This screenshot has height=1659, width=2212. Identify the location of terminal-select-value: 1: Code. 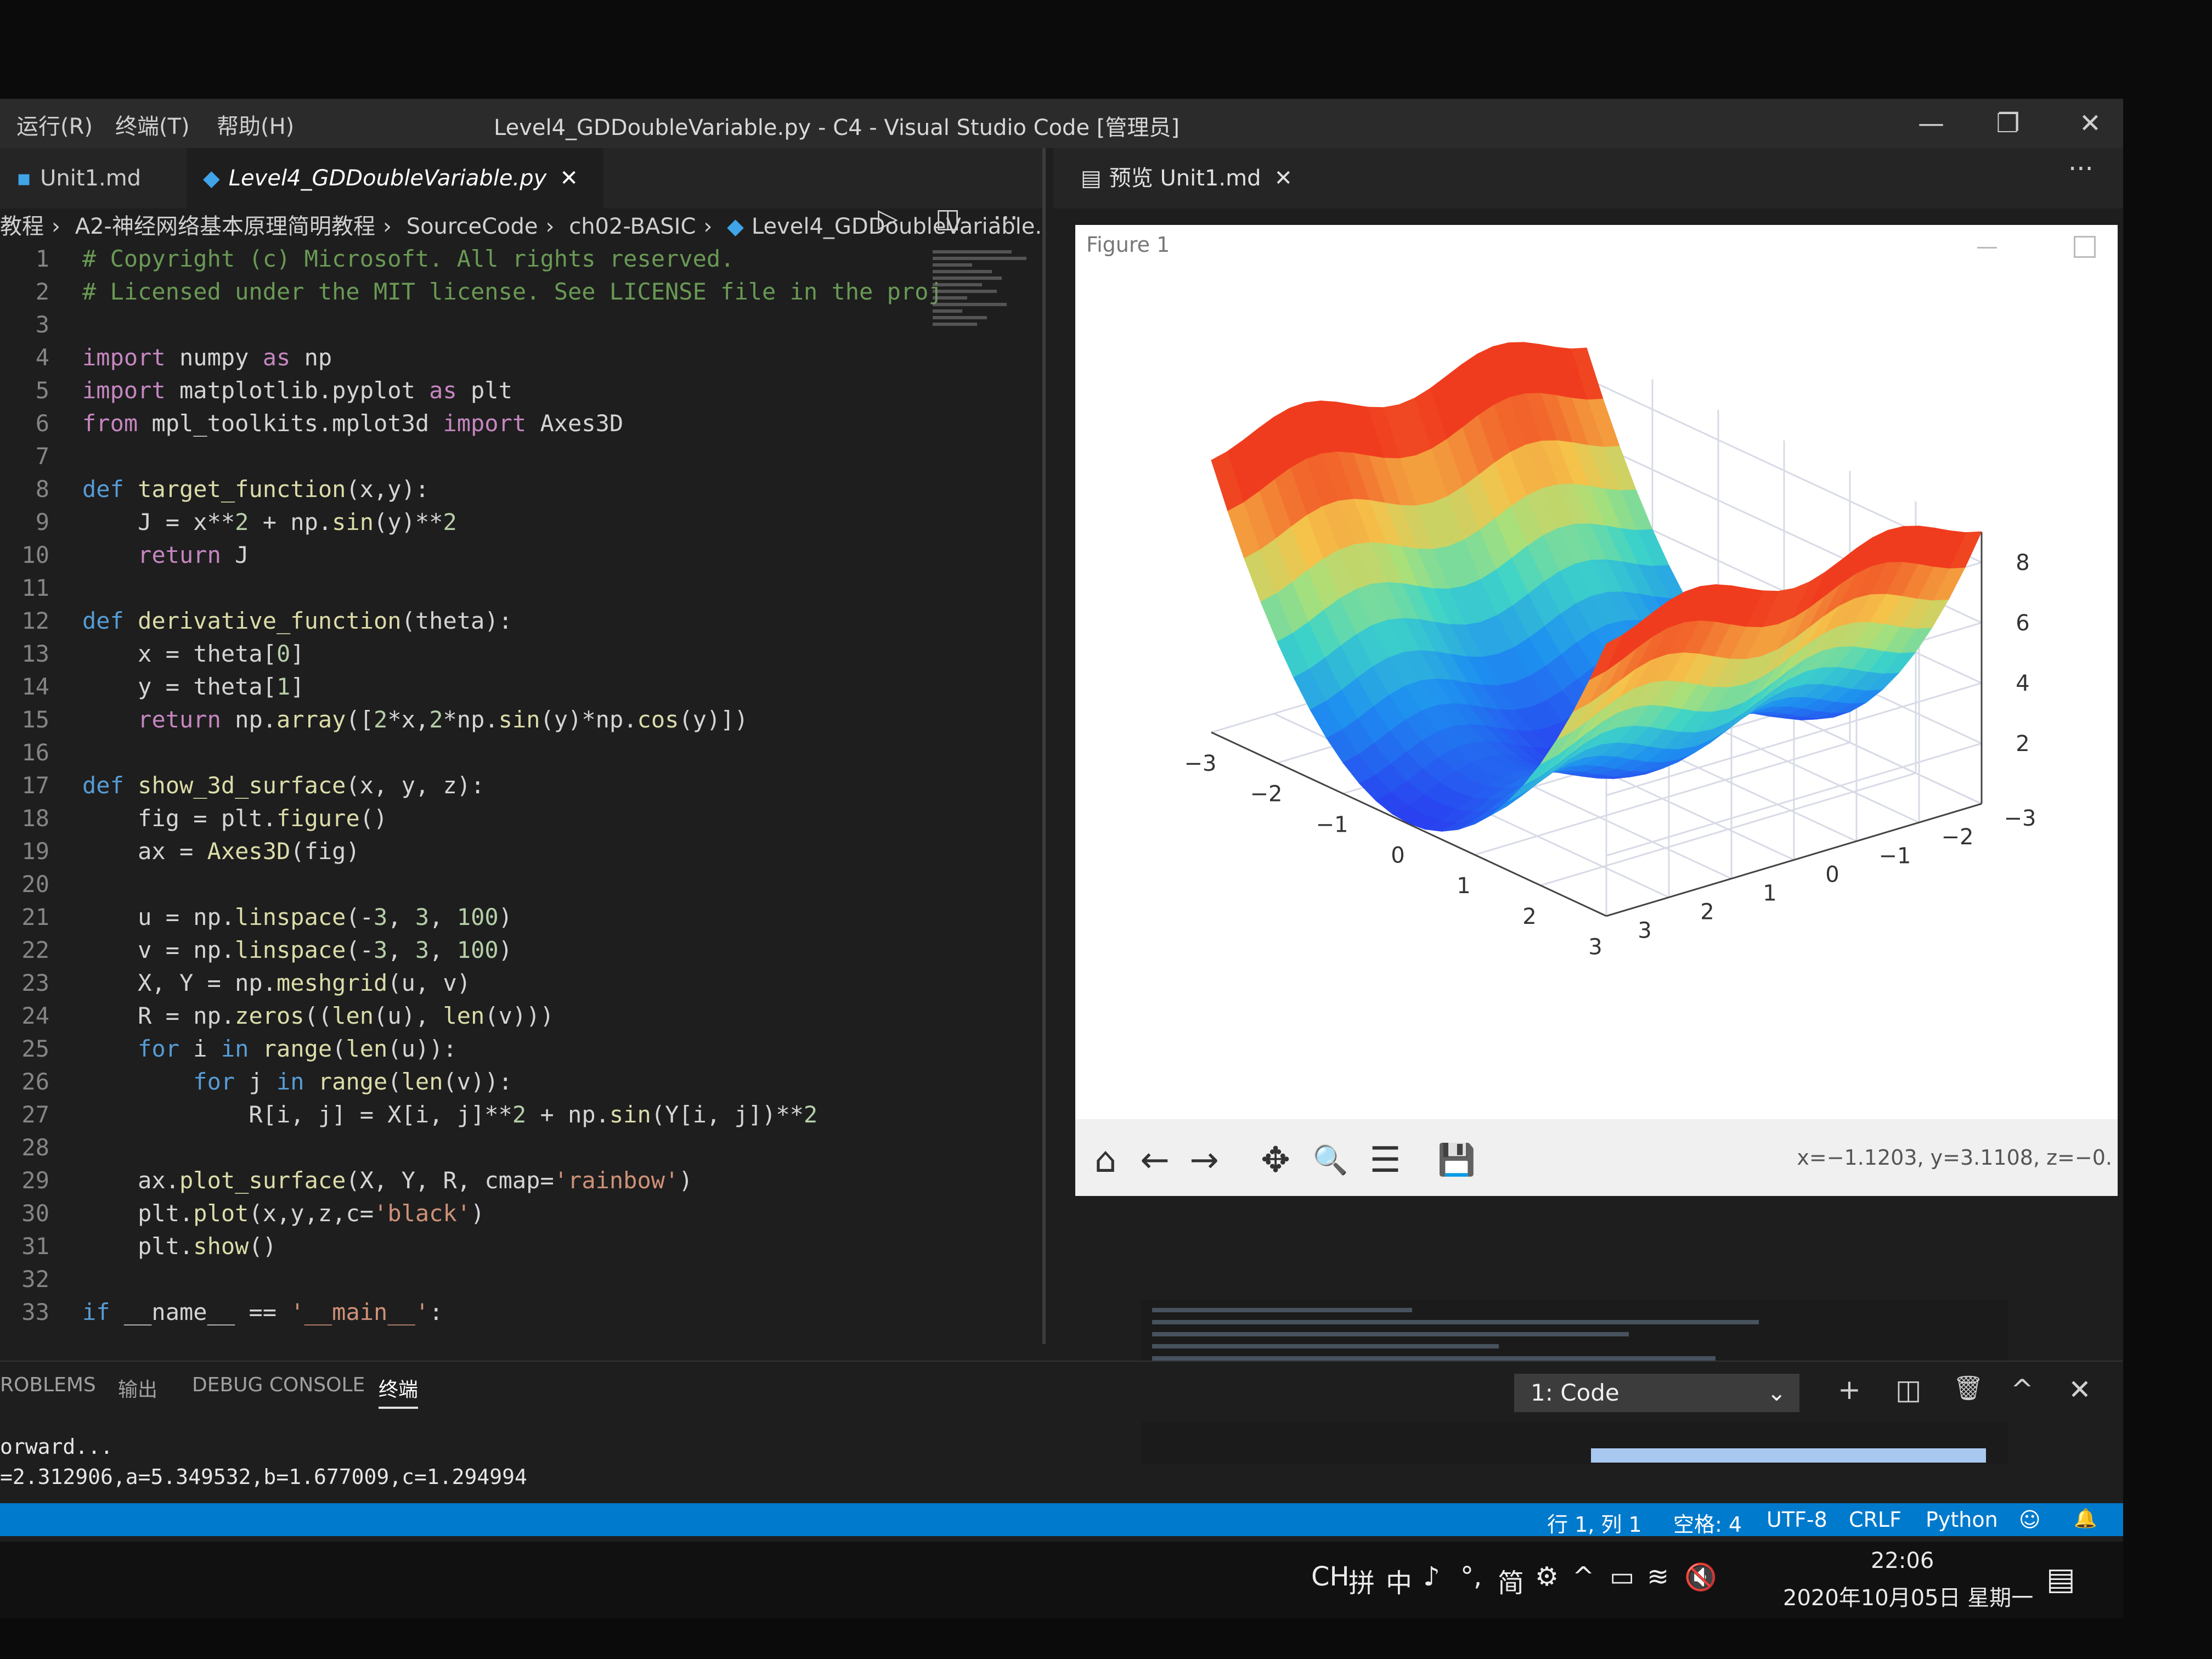
(1575, 1393).